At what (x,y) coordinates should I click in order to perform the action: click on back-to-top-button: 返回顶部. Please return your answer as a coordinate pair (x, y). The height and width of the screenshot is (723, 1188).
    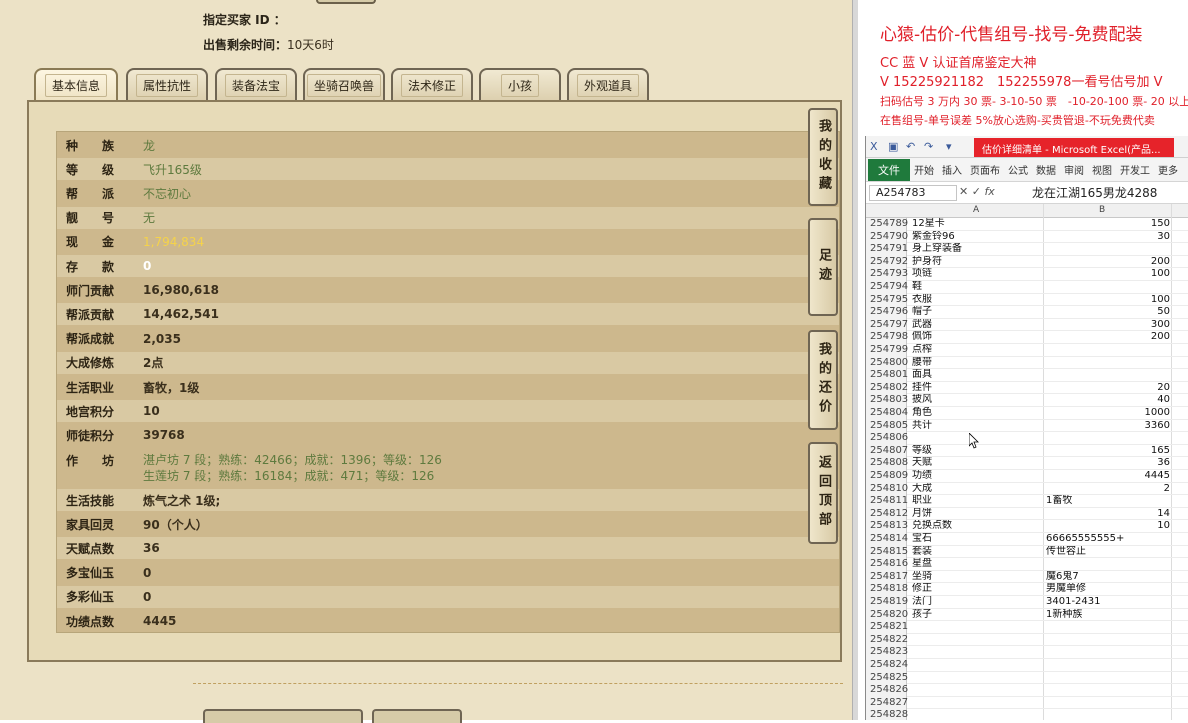
    Looking at the image, I should click on (823, 493).